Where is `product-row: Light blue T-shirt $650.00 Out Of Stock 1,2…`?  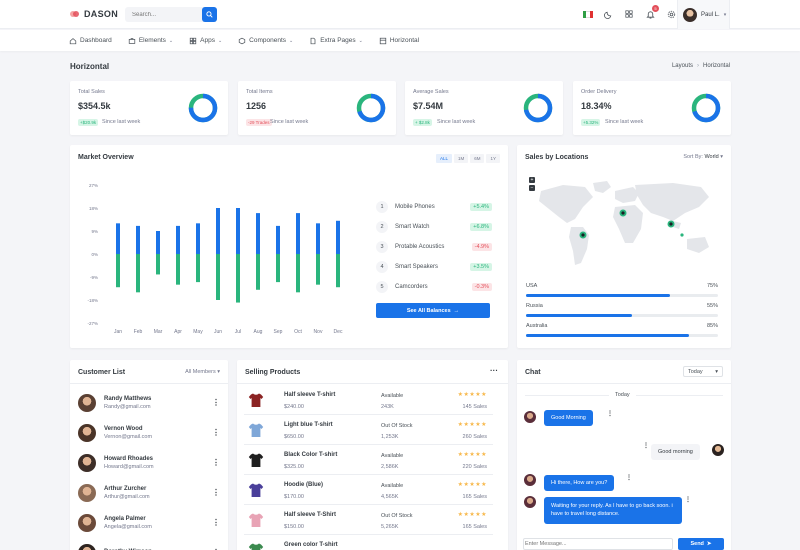 product-row: Light blue T-shirt $650.00 Out Of Stock 1,2… is located at coordinates (368, 430).